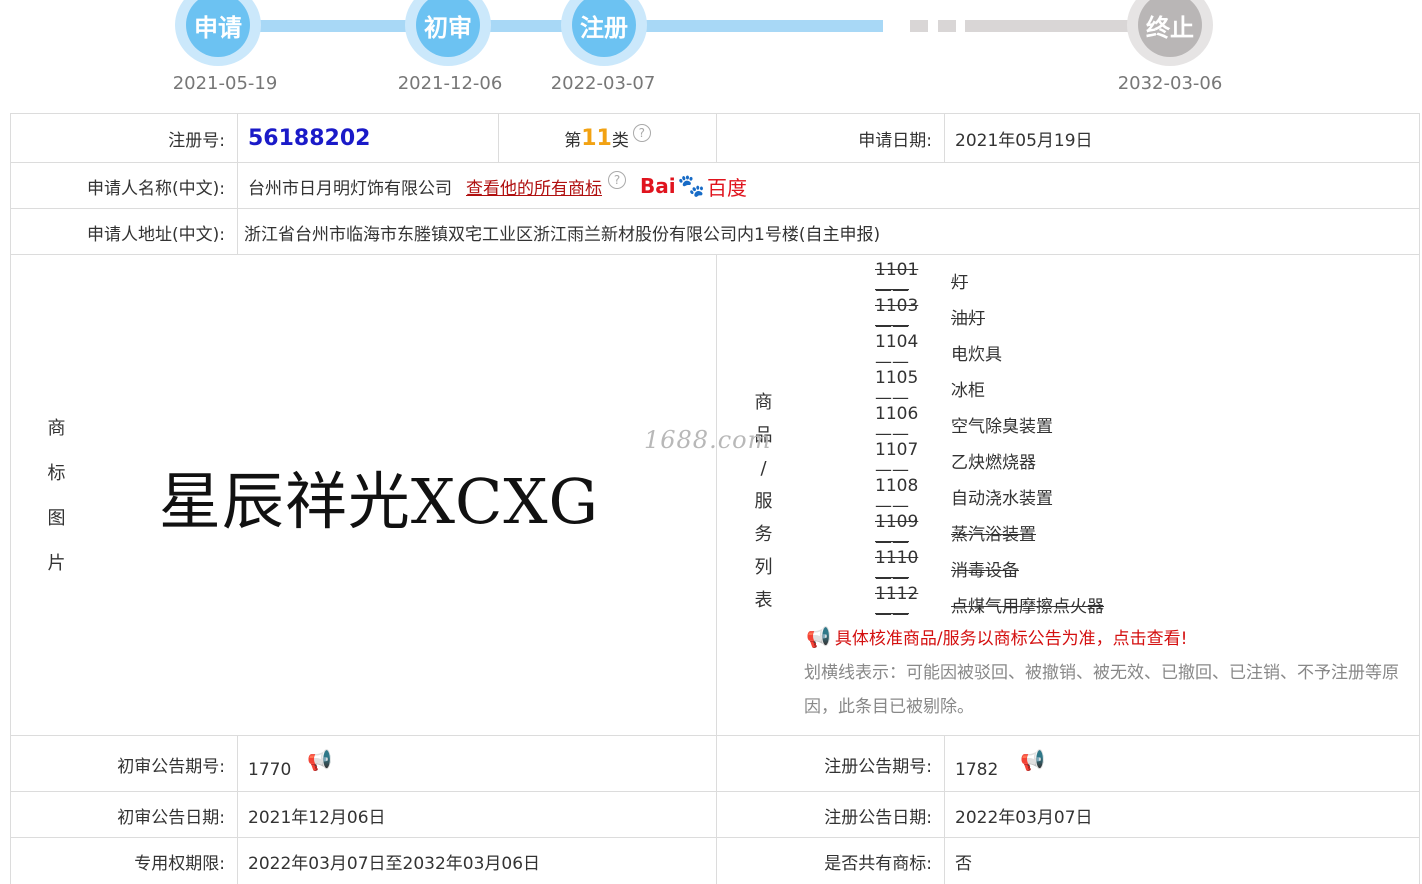 This screenshot has height=884, width=1422. I want to click on image-label-char: 图, so click(56, 518).